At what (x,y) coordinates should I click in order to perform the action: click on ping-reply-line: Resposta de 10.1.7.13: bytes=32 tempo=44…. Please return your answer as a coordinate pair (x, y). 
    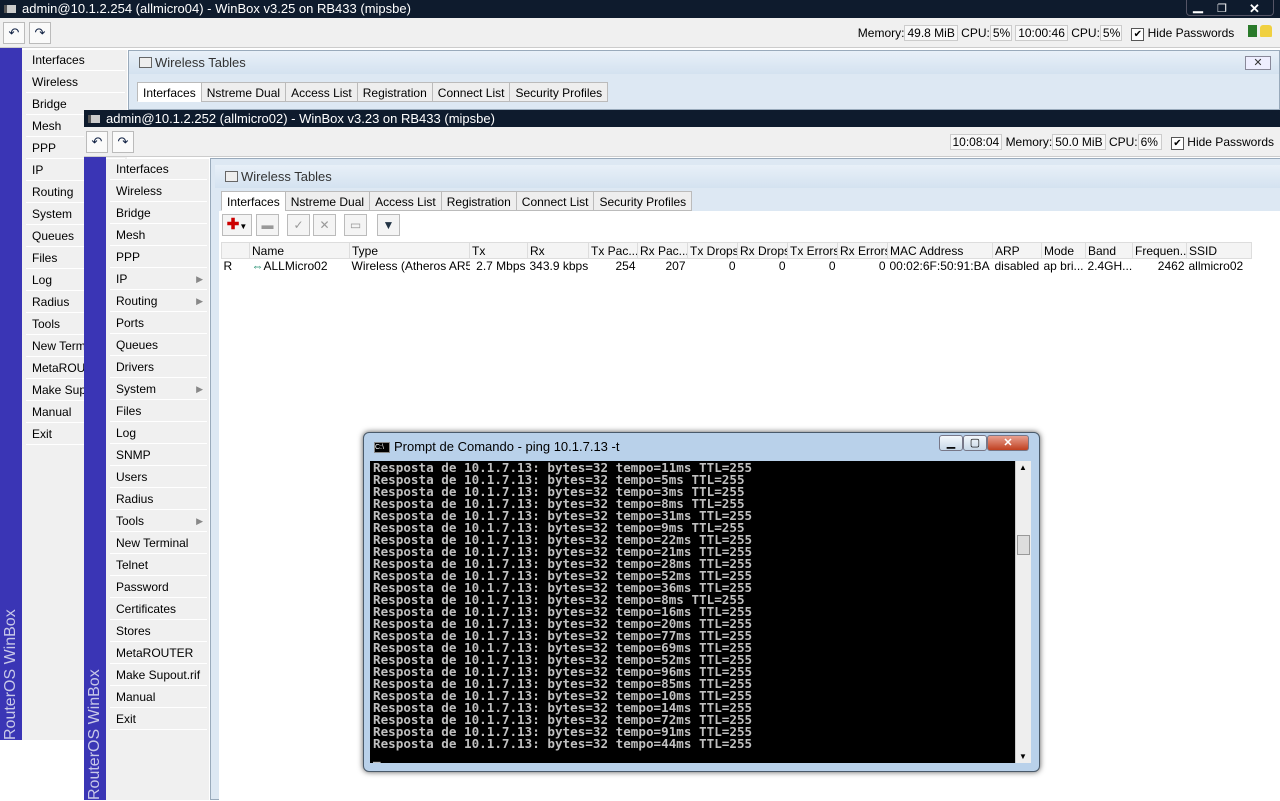
    Looking at the image, I should click on (563, 743).